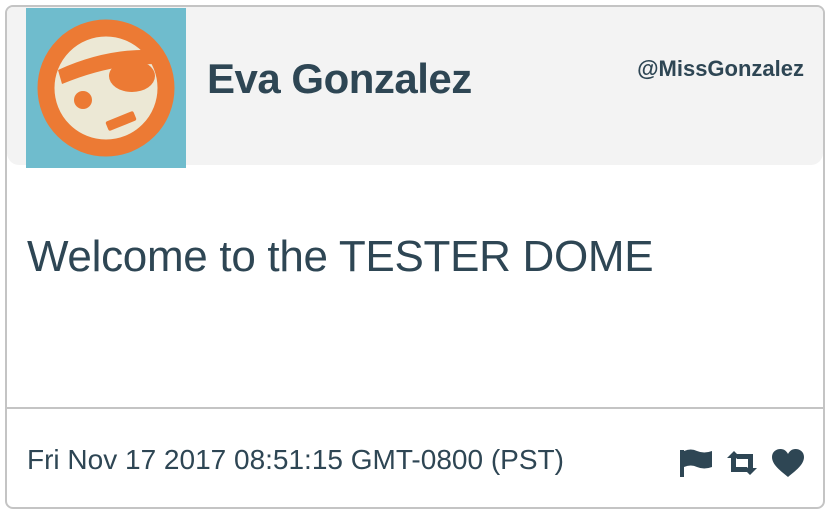 This screenshot has width=830, height=514. What do you see at coordinates (720, 68) in the screenshot?
I see `author-handle: @MissGonzalez` at bounding box center [720, 68].